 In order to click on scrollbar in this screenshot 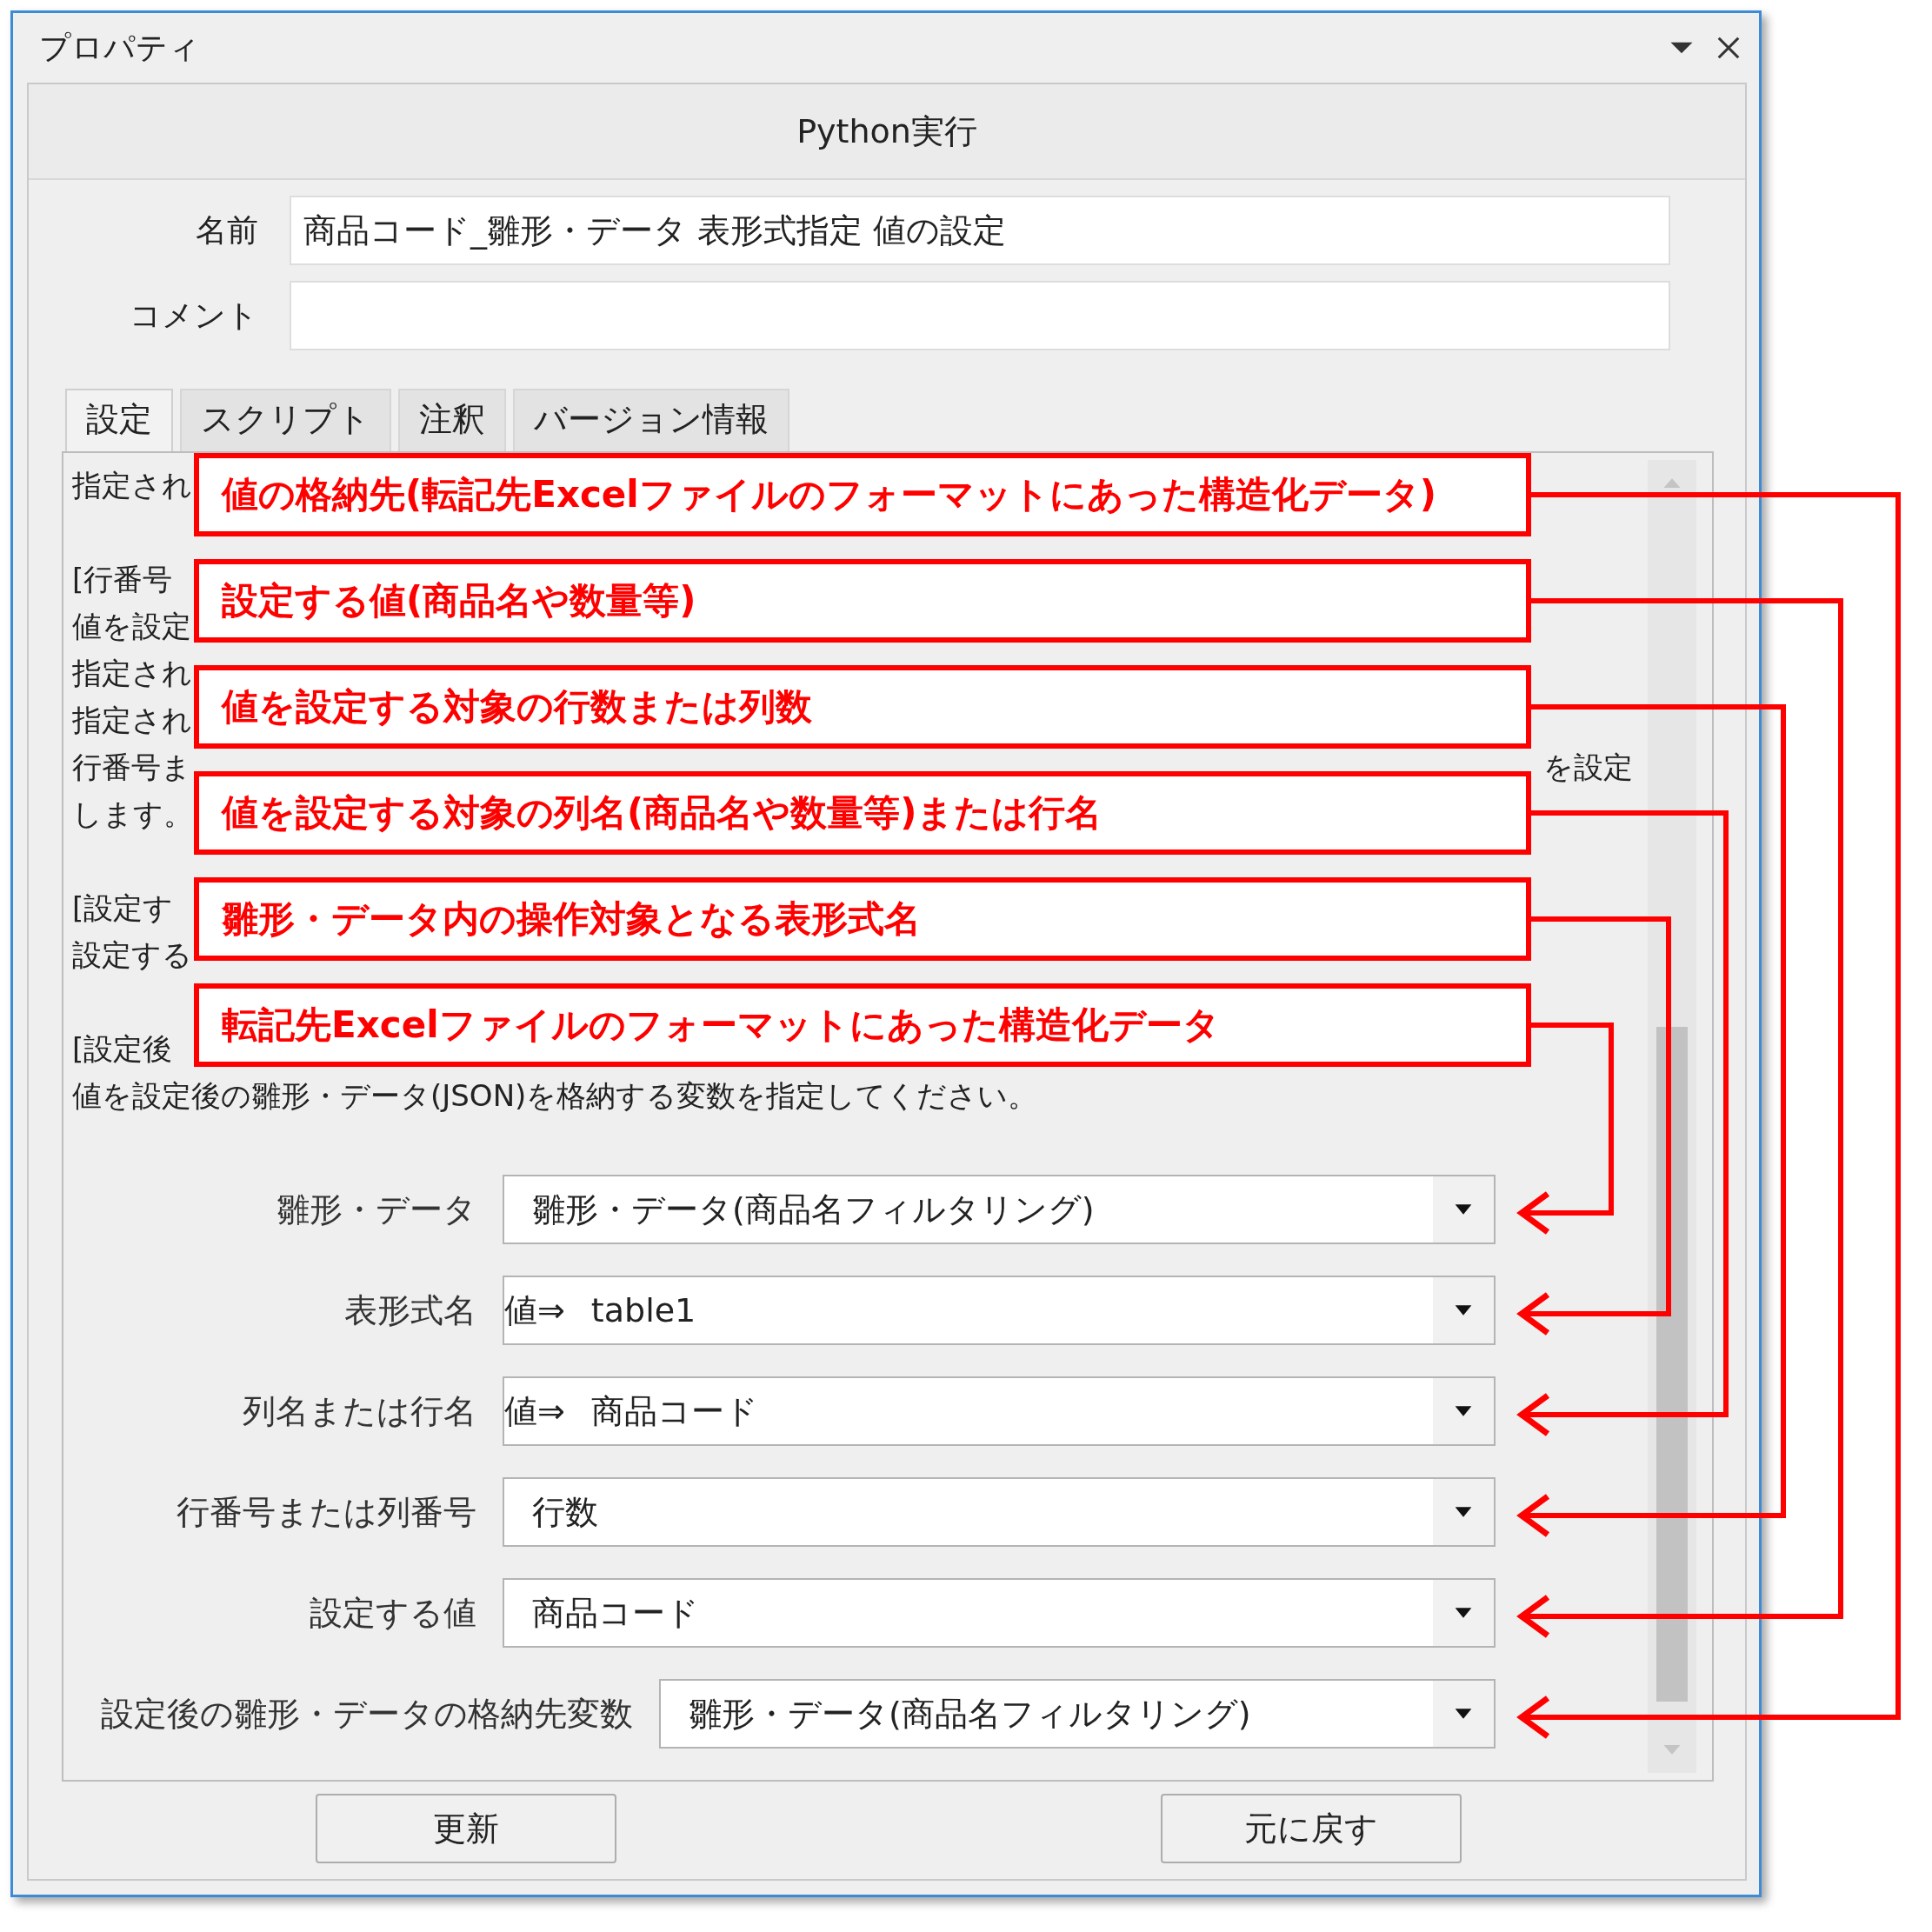, I will do `click(1672, 1117)`.